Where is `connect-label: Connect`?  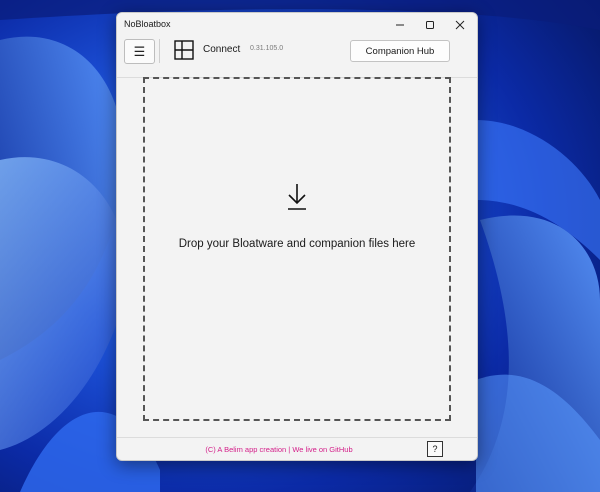
connect-label: Connect is located at coordinates (221, 49).